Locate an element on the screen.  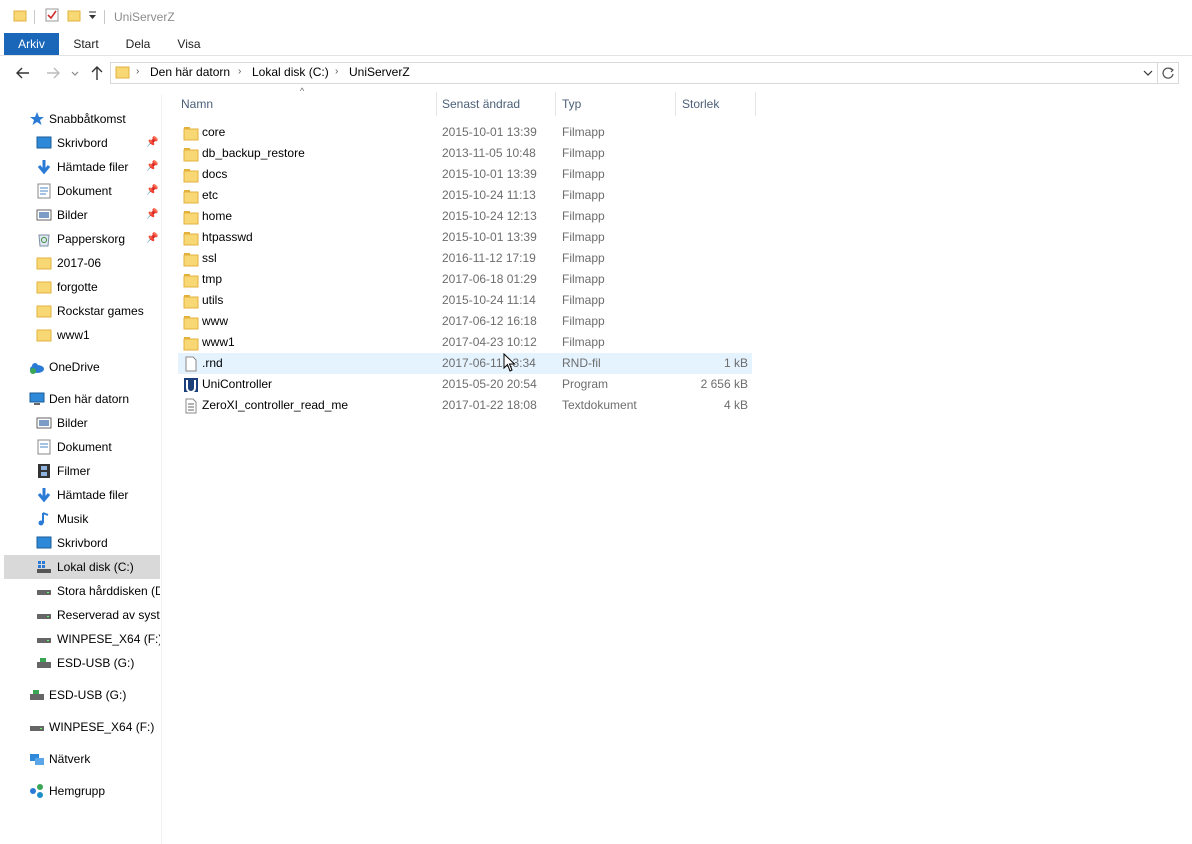
tab-visa: Visa is located at coordinates (189, 44).